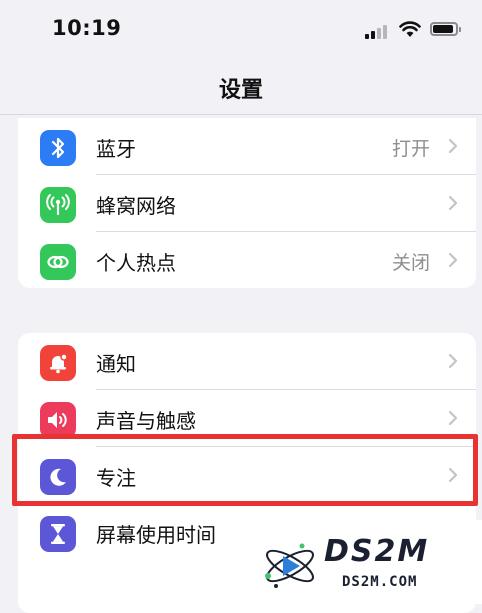 This screenshot has width=482, height=613. Describe the element at coordinates (247, 418) in the screenshot. I see `settings-row-sounds: 声音与触感` at that location.